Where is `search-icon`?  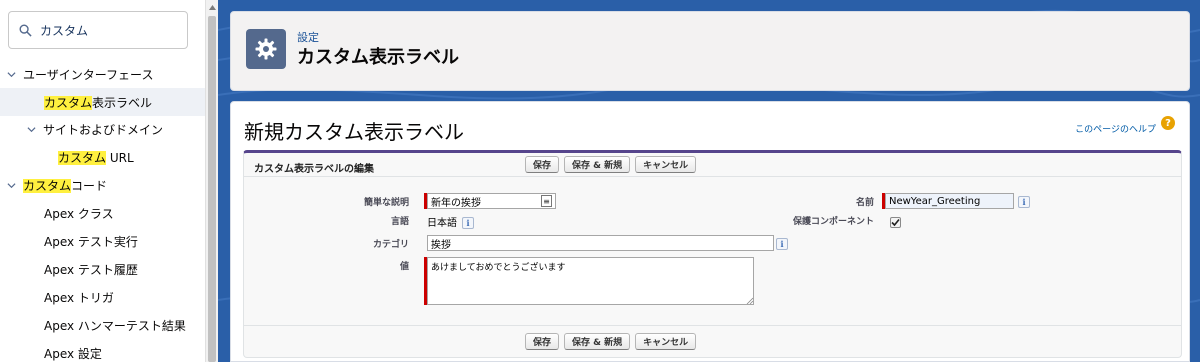
search-icon is located at coordinates (25, 30).